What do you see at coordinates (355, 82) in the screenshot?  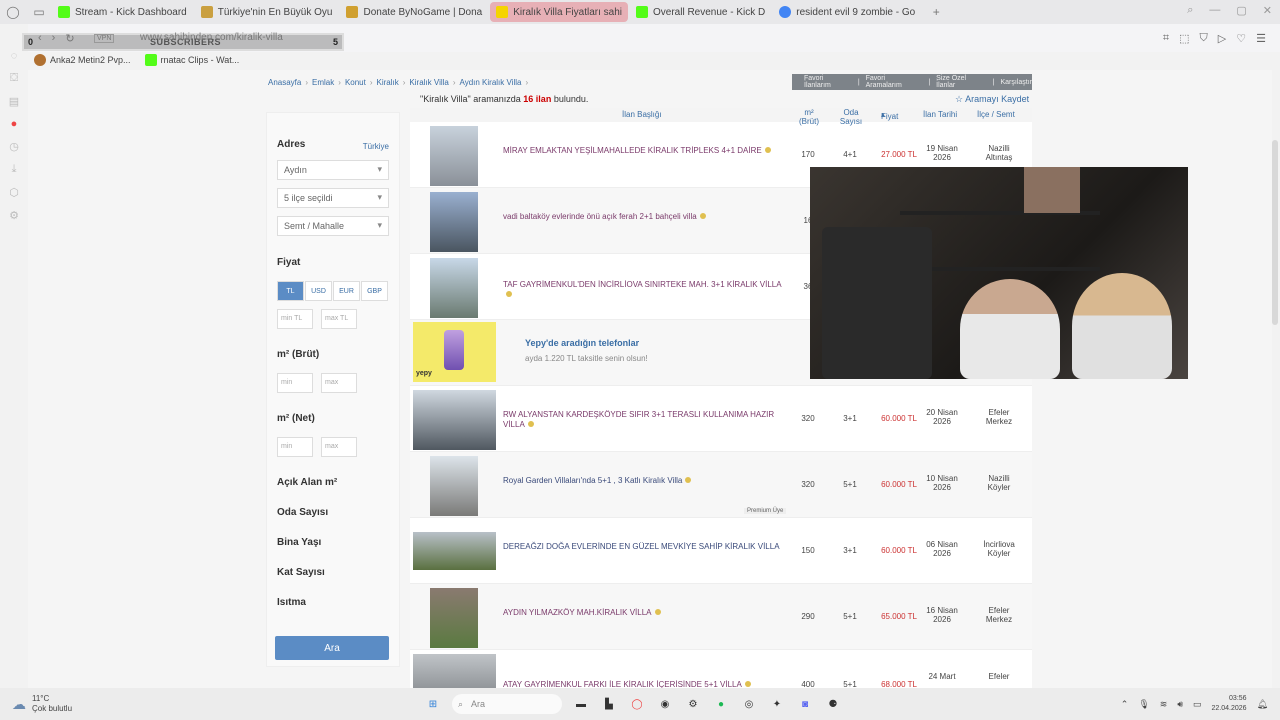 I see `breadcrumb-item: Konut` at bounding box center [355, 82].